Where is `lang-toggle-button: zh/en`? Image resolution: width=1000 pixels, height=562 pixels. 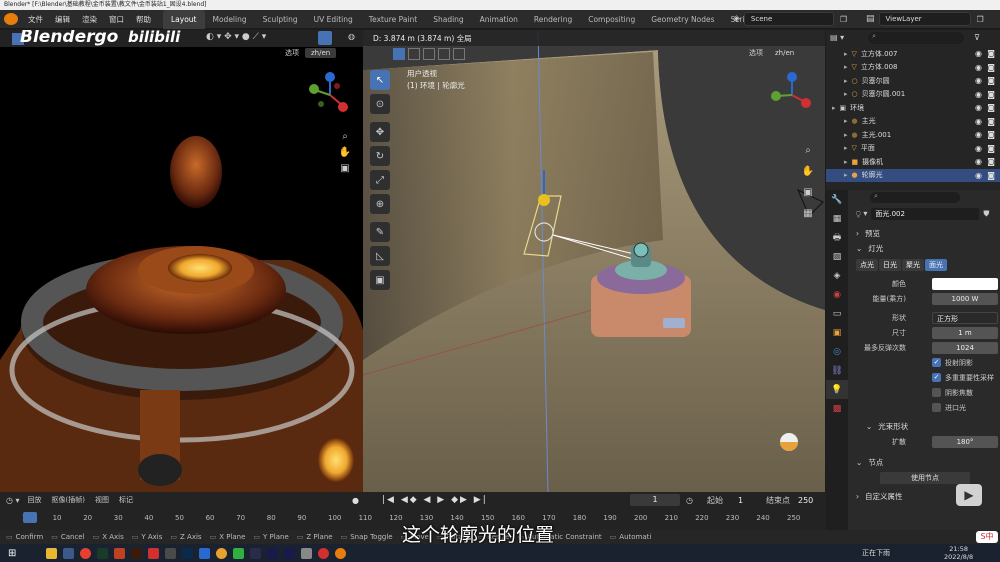 lang-toggle-button: zh/en is located at coordinates (321, 53).